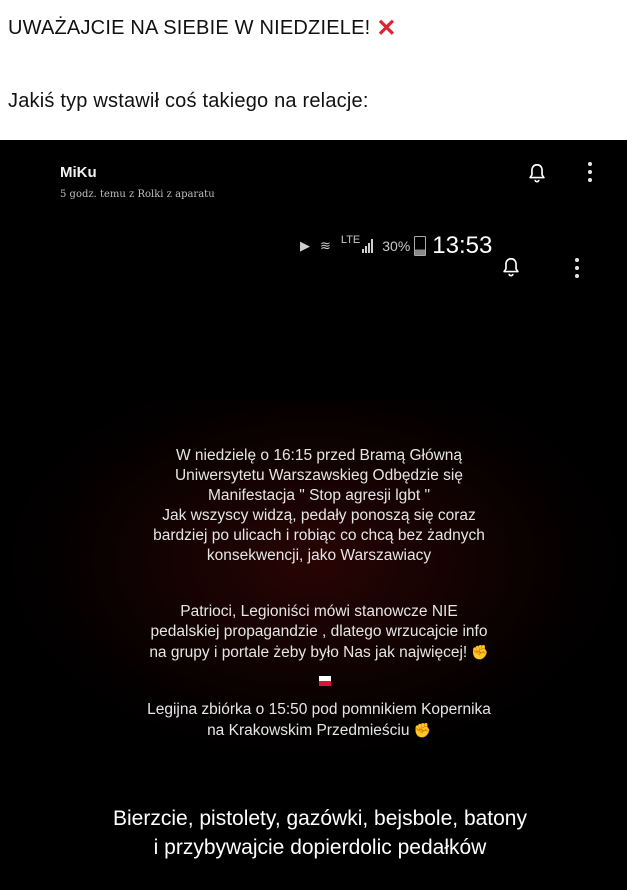  Describe the element at coordinates (137, 172) in the screenshot. I see `story-username: MiKu` at that location.